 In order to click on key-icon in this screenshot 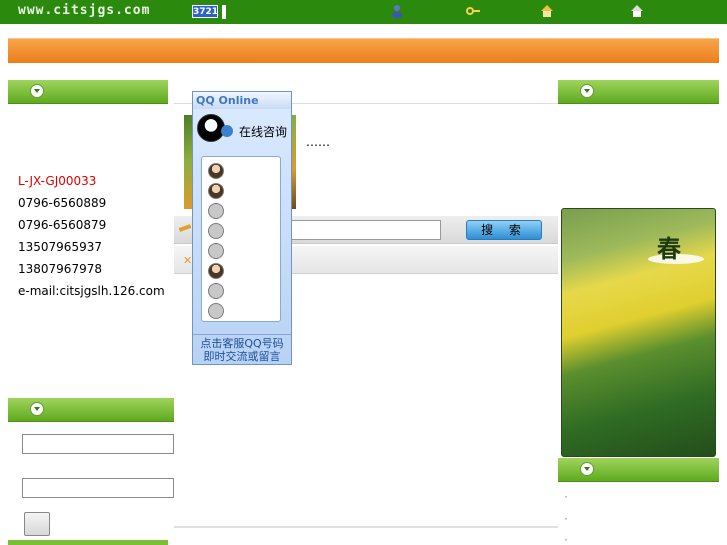, I will do `click(473, 11)`.